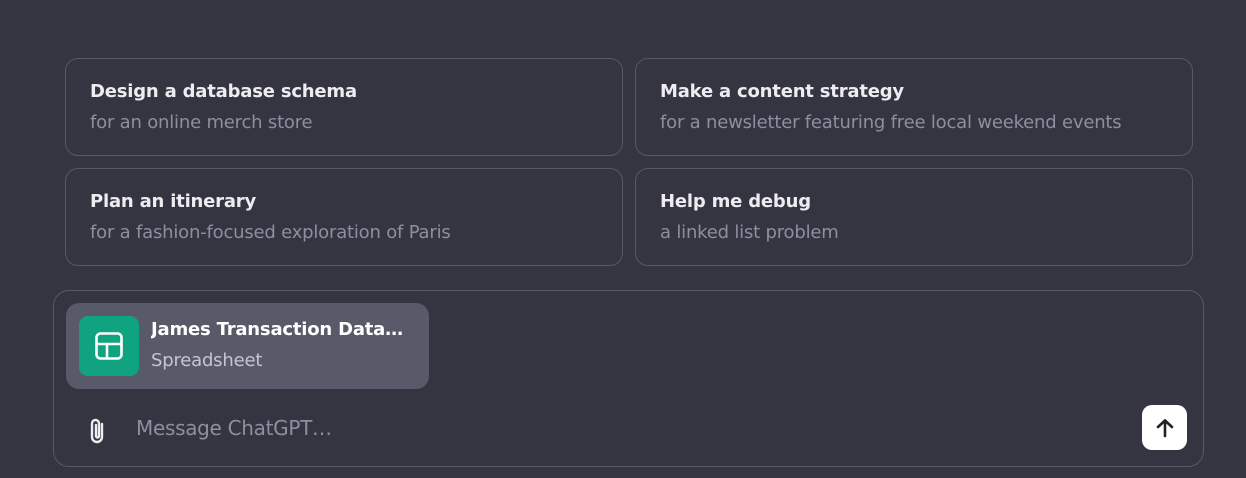 This screenshot has height=478, width=1246. I want to click on suggestion-title: Help me debug, so click(735, 201).